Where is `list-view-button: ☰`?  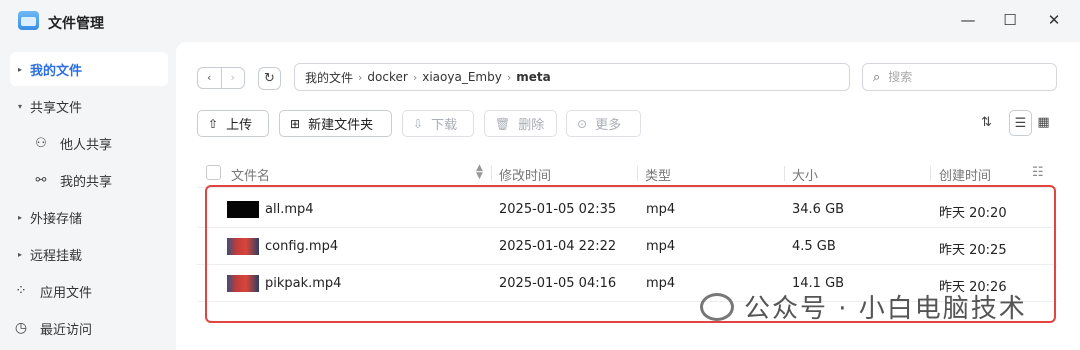 list-view-button: ☰ is located at coordinates (1020, 123).